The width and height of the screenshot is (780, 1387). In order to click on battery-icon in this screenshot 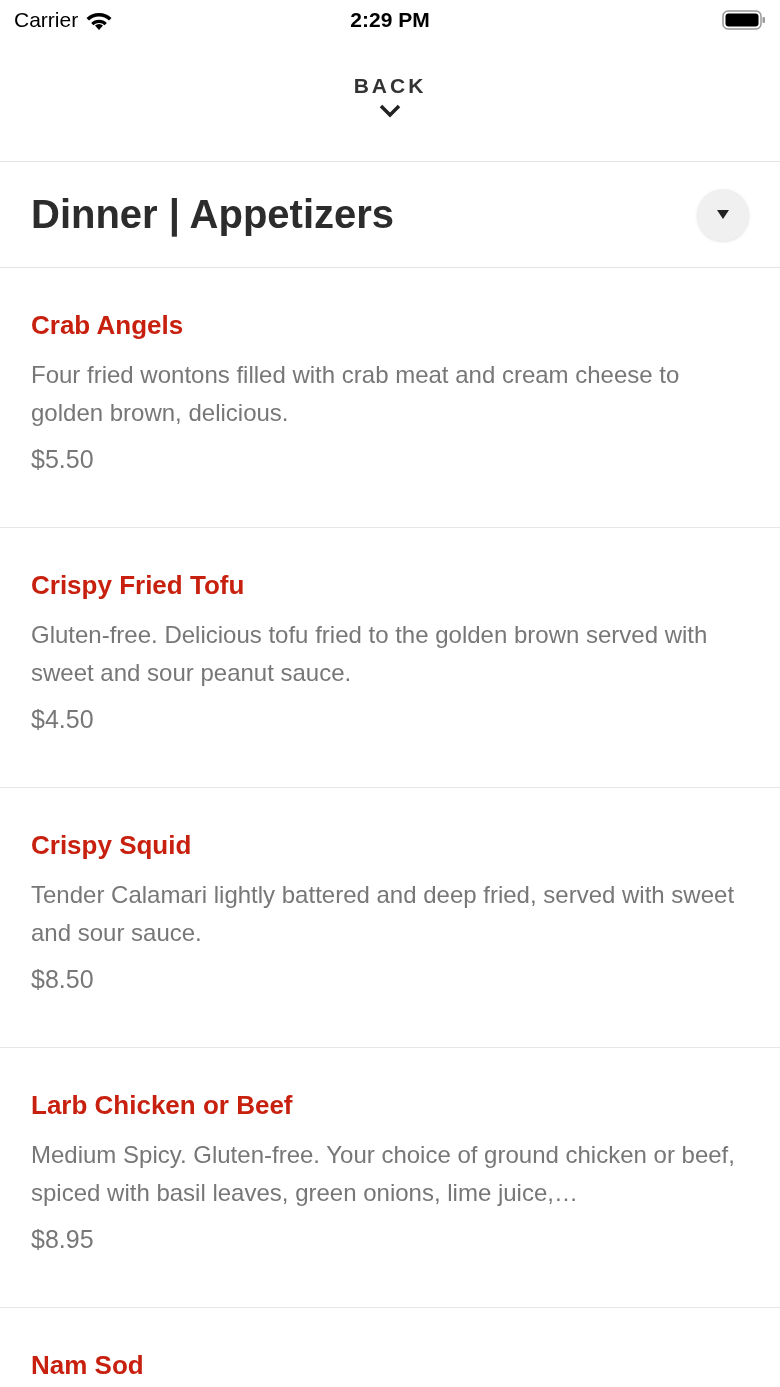, I will do `click(744, 20)`.